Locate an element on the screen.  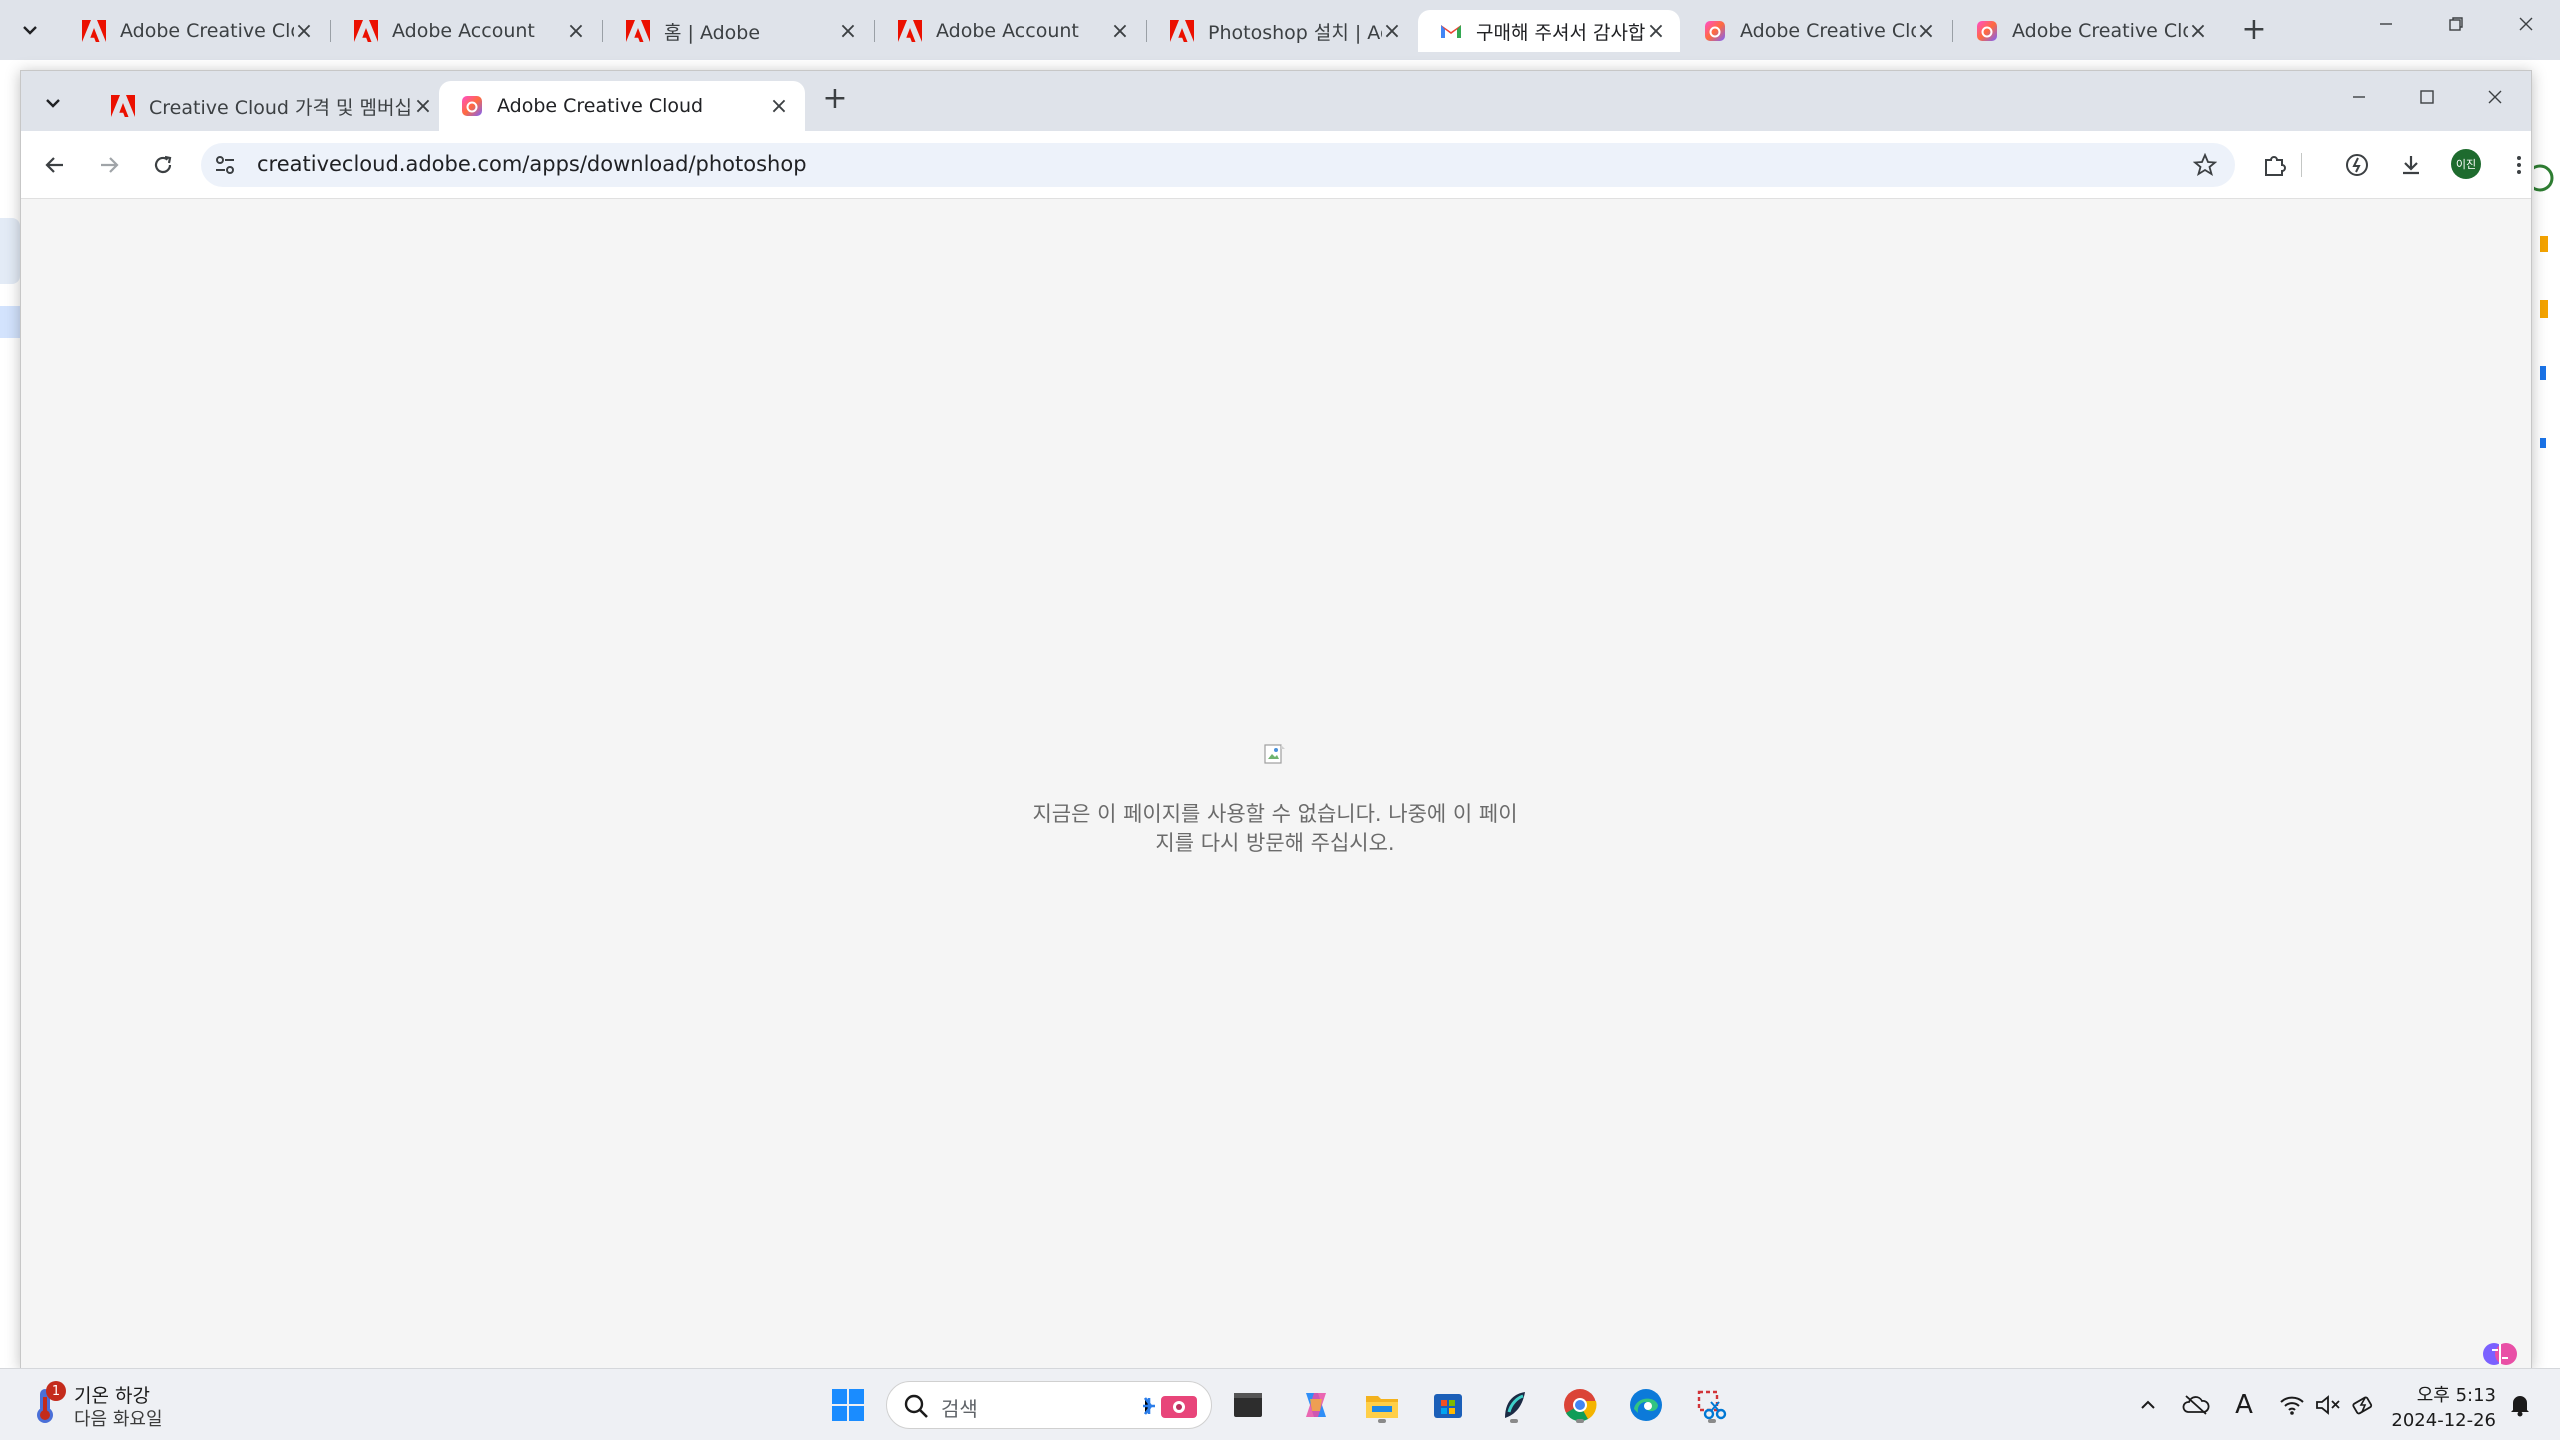
back-tab-1-title: Adobe Creative Cloud is located at coordinates (207, 31).